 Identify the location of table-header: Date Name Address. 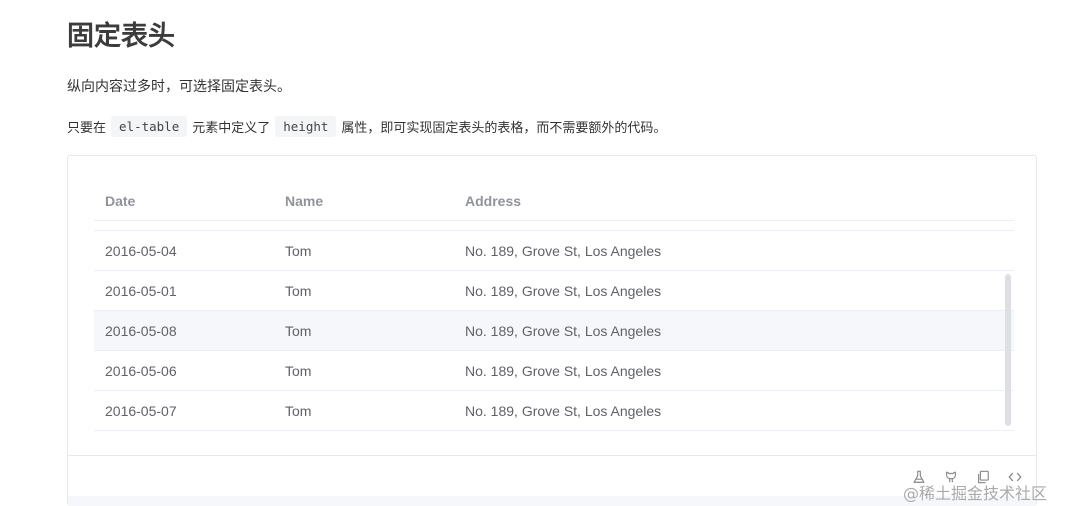
(554, 201).